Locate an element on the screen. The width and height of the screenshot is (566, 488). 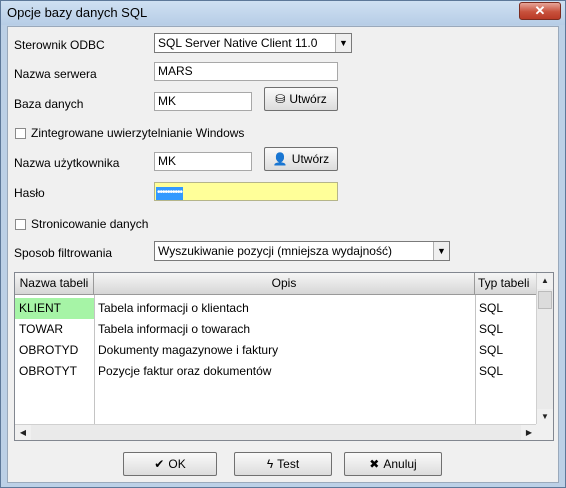
ok-button: ✔ OK is located at coordinates (170, 464).